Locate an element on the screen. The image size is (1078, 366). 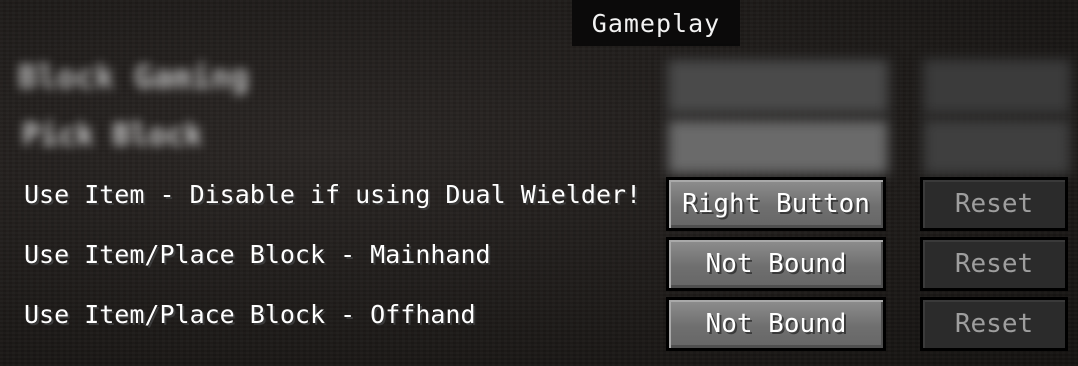
keybind-button-use-item: Right Button is located at coordinates (776, 204).